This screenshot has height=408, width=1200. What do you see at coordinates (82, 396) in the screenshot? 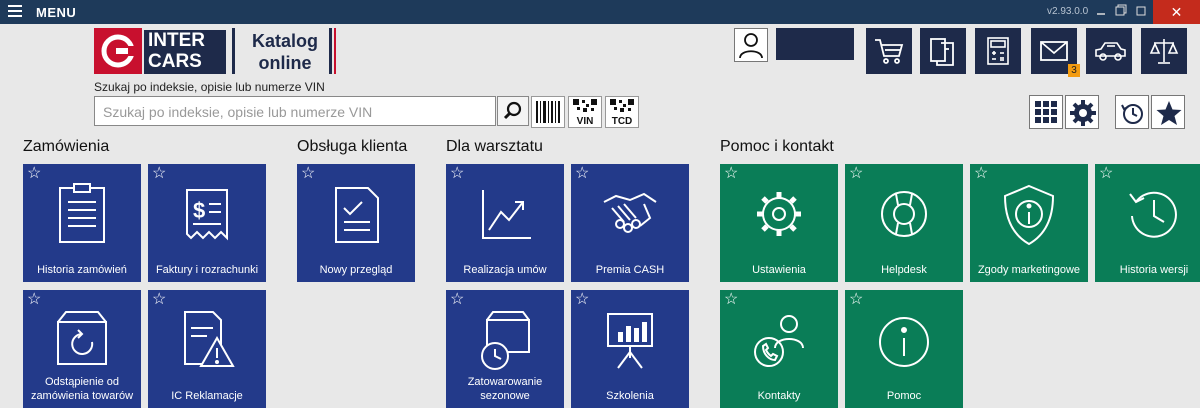
I see `tile-label-line2: zamówienia towarów` at bounding box center [82, 396].